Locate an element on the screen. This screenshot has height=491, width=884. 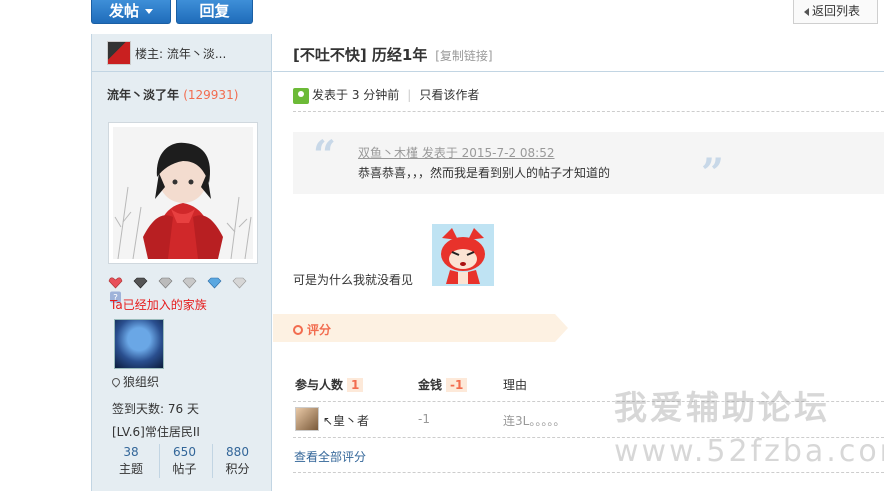
group-name: 狼组织 is located at coordinates (141, 382).